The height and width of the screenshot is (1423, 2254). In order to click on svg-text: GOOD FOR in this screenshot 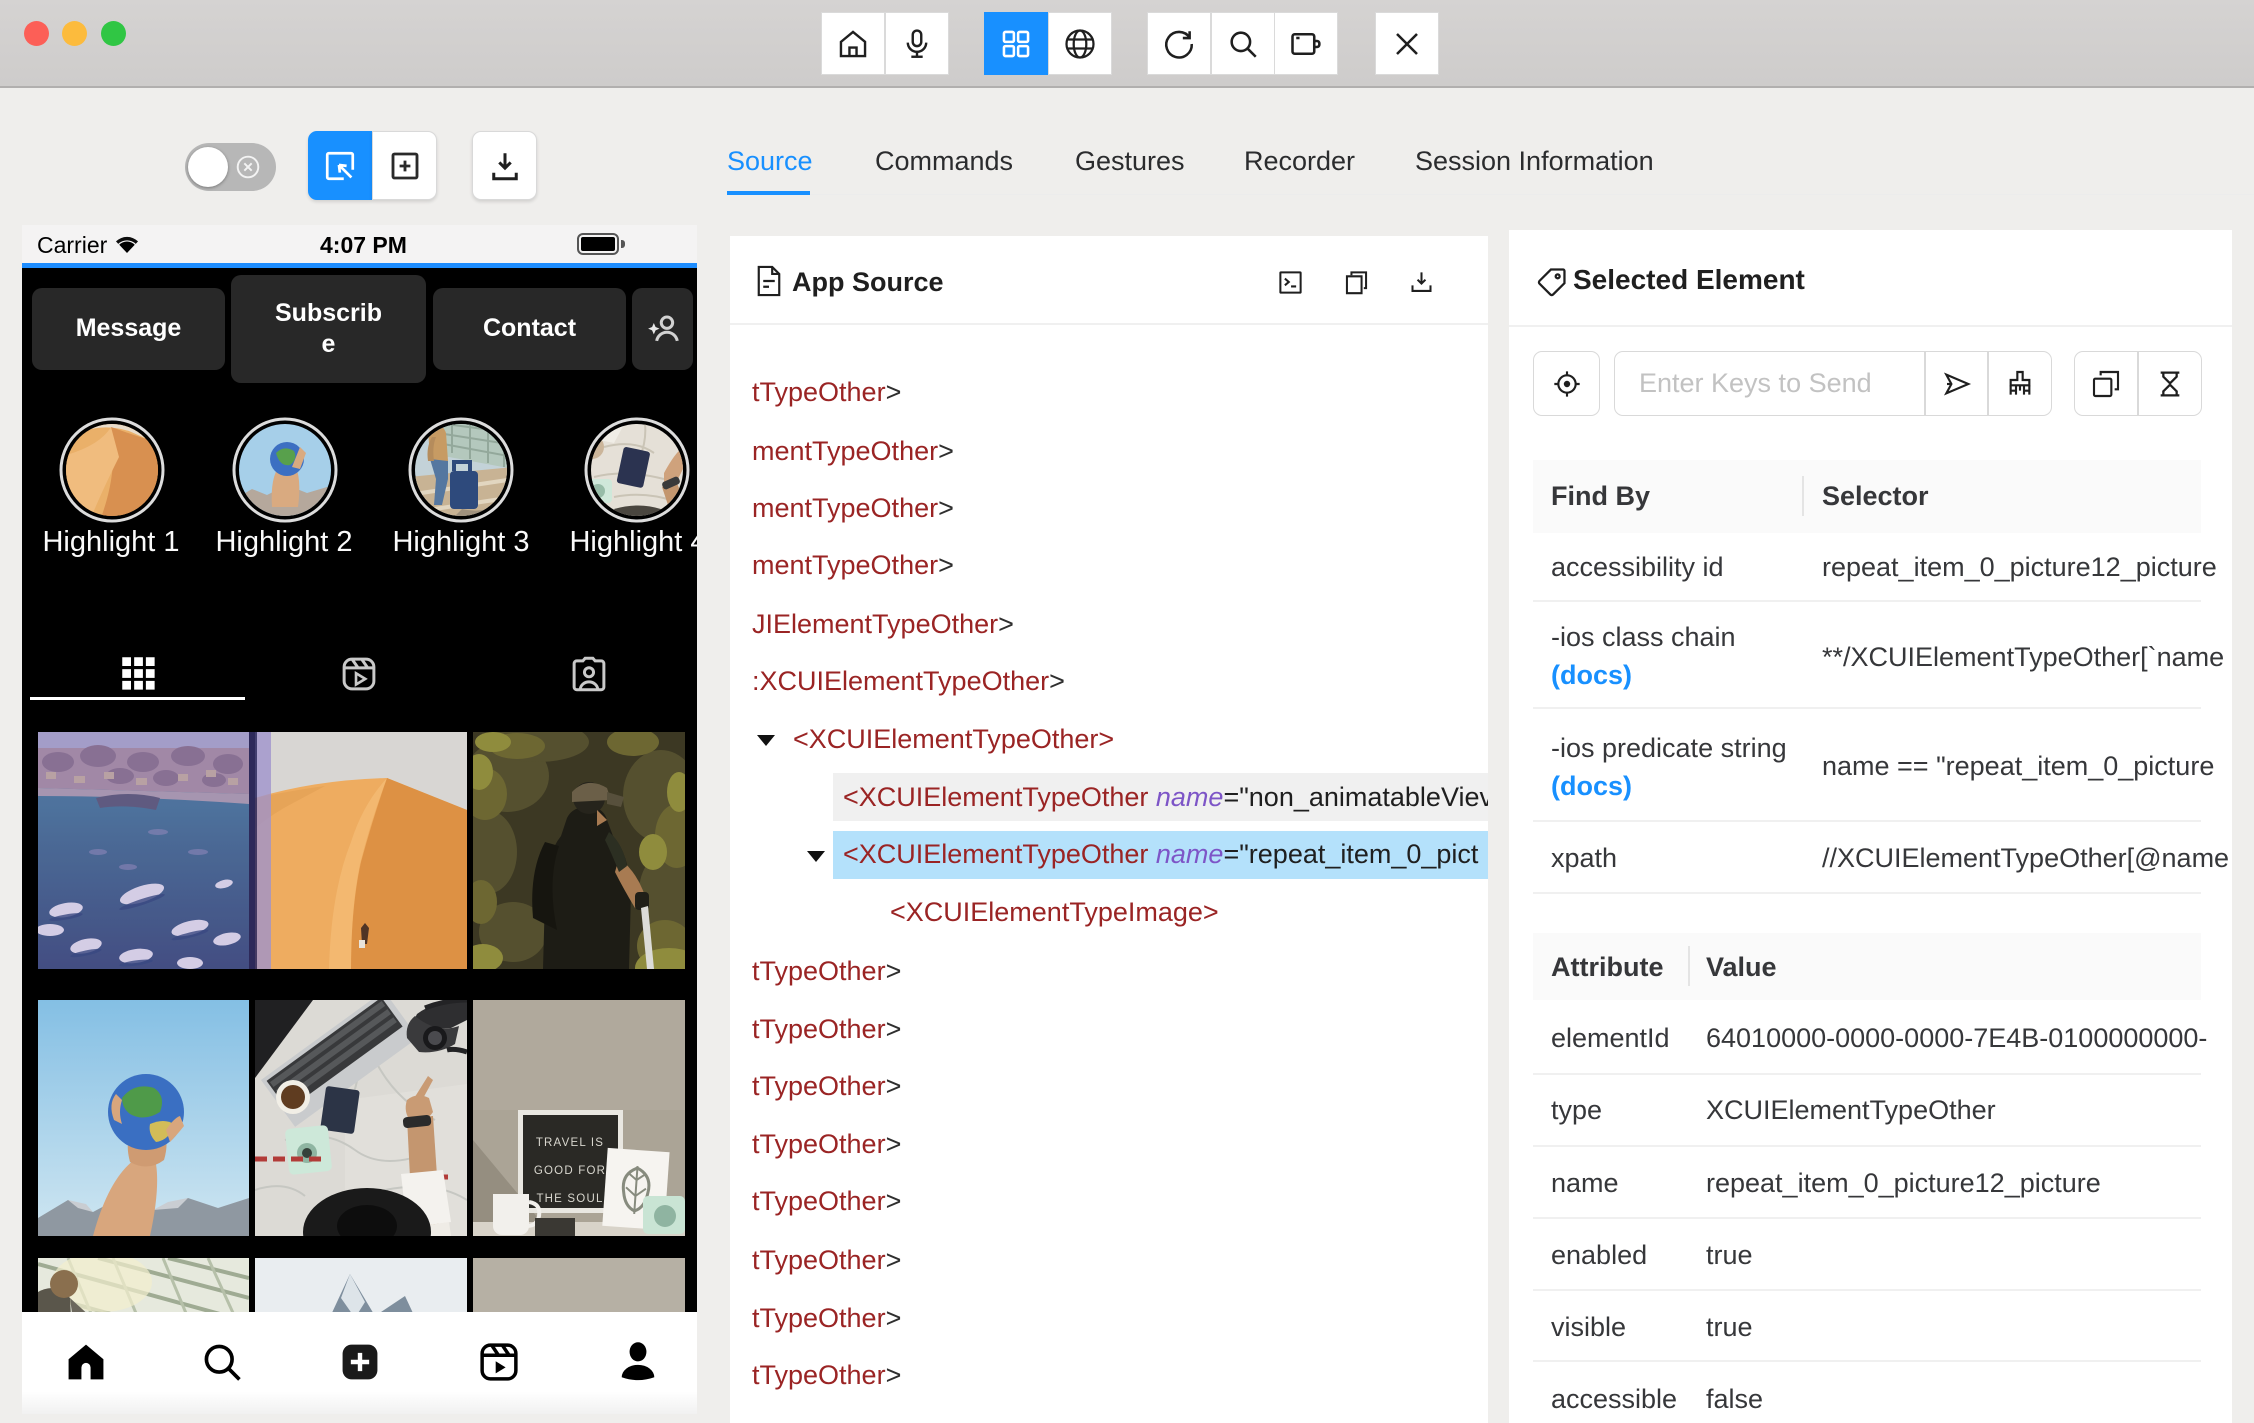, I will do `click(570, 1171)`.